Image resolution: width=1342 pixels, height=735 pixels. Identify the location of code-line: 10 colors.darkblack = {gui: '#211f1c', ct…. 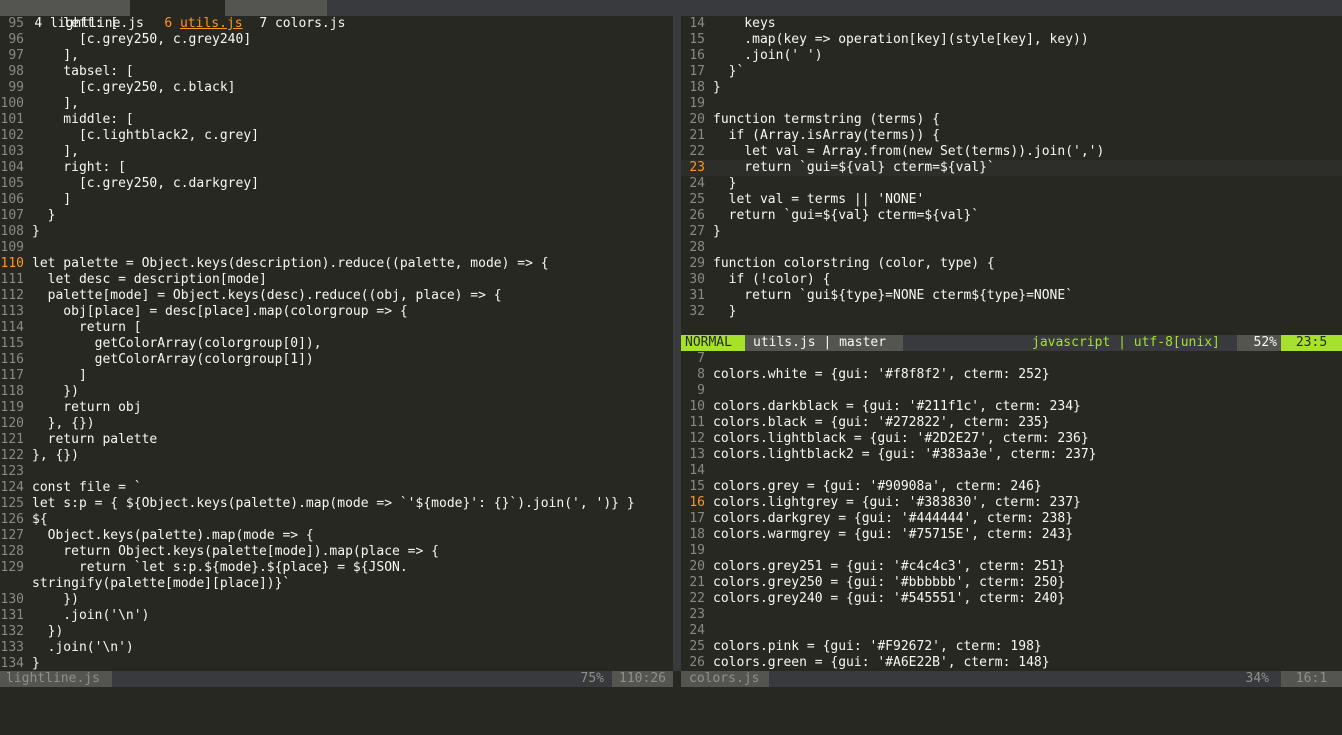
(1011, 407).